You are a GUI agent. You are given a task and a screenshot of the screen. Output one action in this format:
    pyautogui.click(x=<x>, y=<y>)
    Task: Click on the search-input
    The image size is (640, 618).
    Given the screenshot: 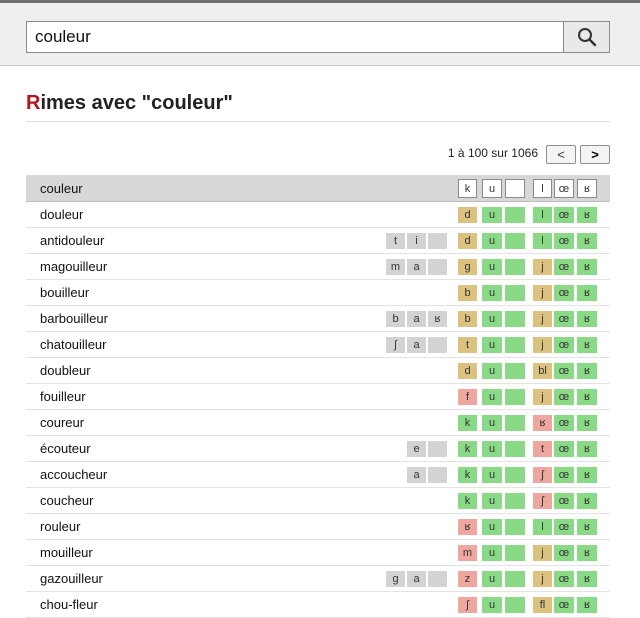 What is the action you would take?
    pyautogui.click(x=295, y=37)
    